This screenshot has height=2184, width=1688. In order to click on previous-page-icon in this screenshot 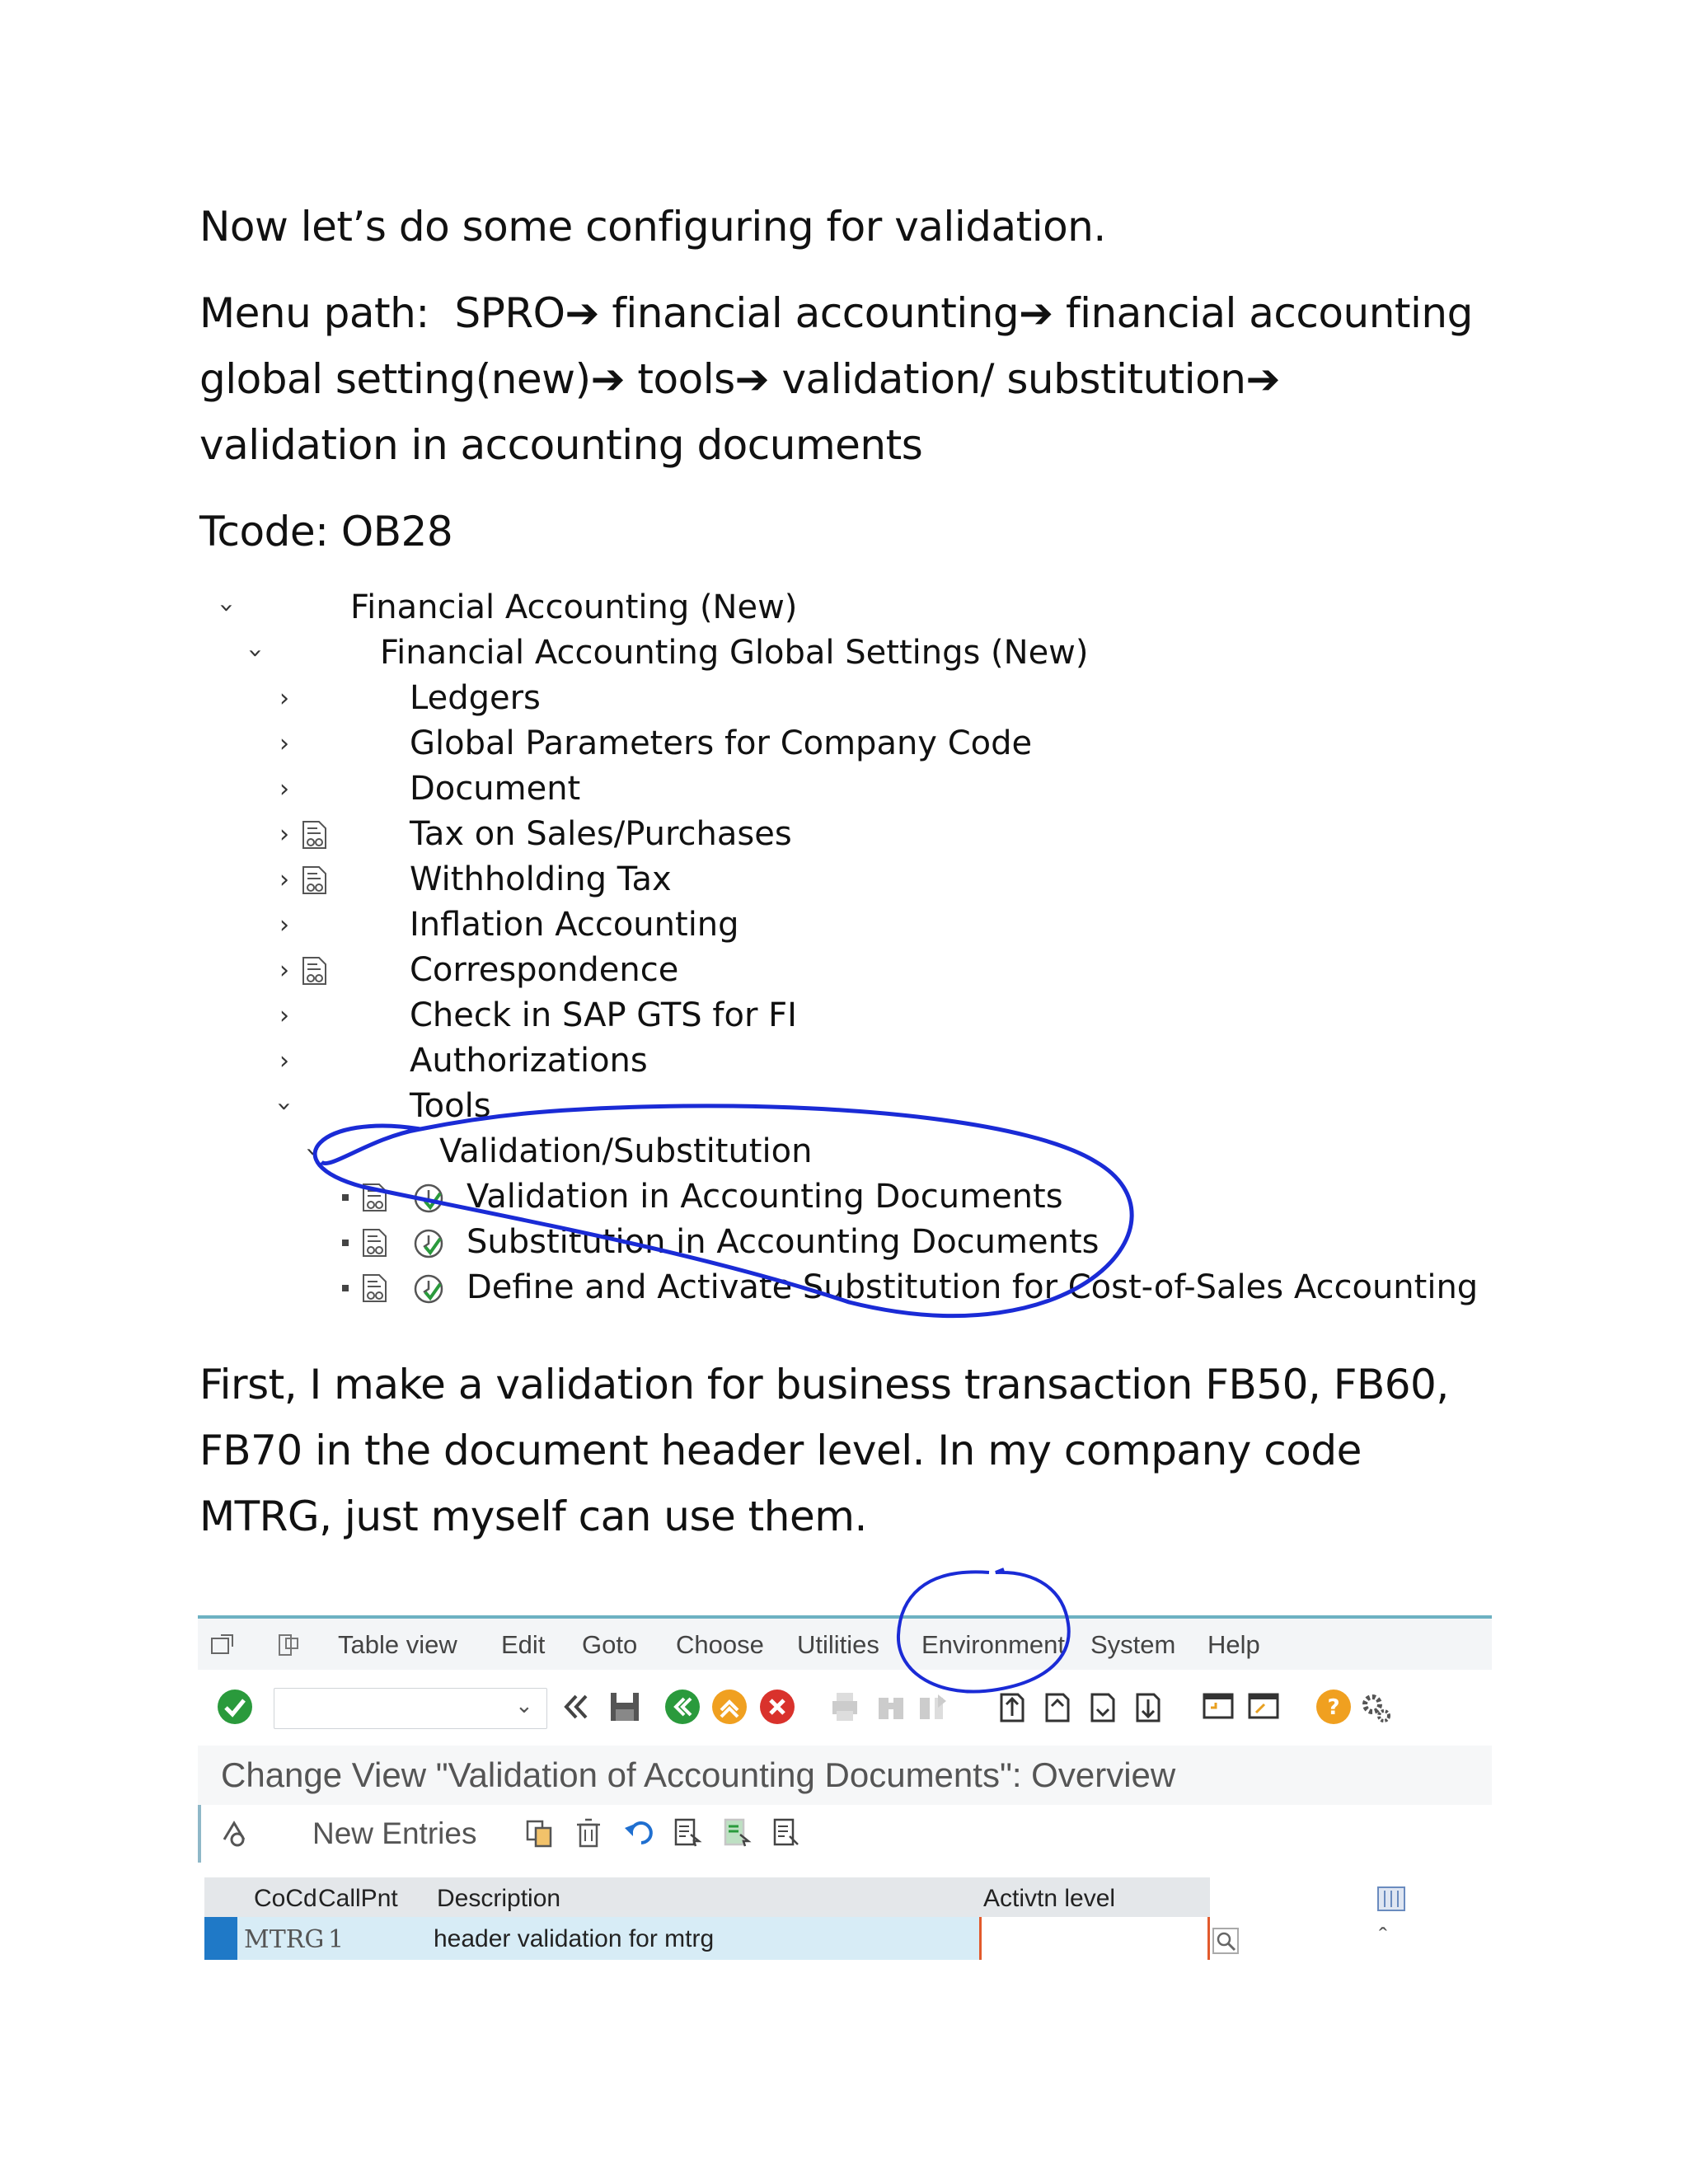, I will do `click(1057, 1707)`.